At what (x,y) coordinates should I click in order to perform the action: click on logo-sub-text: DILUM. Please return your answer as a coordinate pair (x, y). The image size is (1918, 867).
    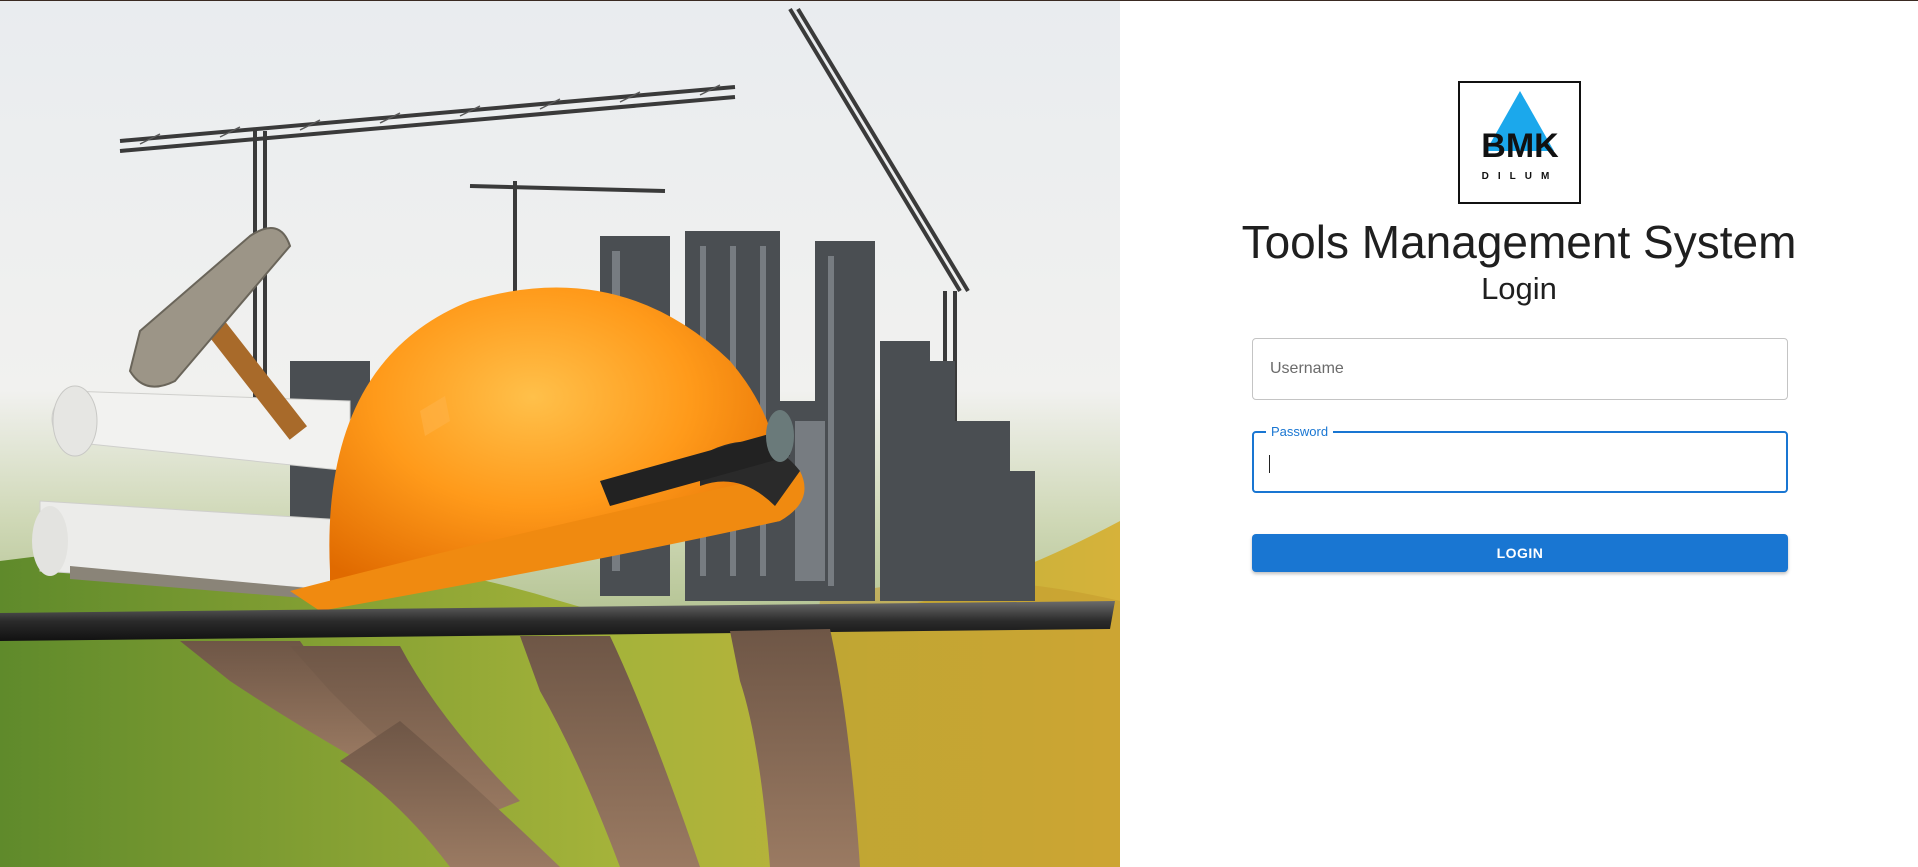
    Looking at the image, I should click on (1520, 176).